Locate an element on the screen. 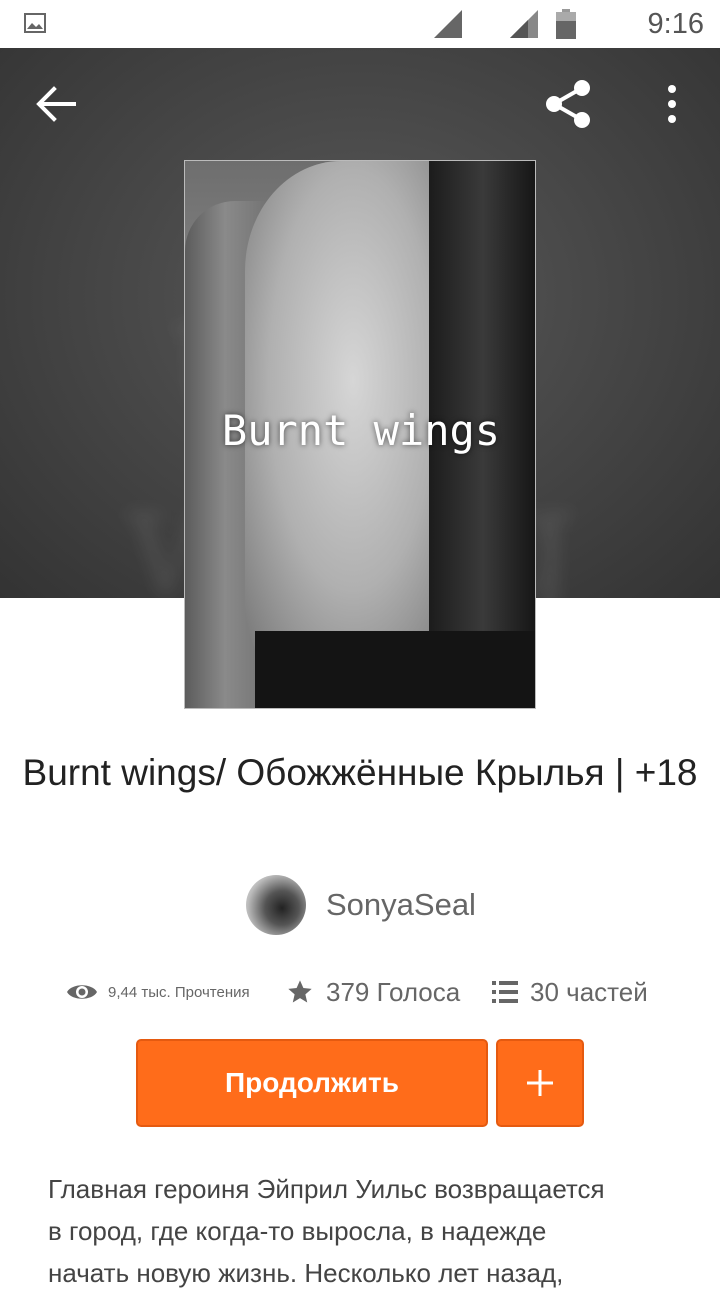 This screenshot has height=1294, width=720. cover-title: Burnt wings is located at coordinates (361, 430).